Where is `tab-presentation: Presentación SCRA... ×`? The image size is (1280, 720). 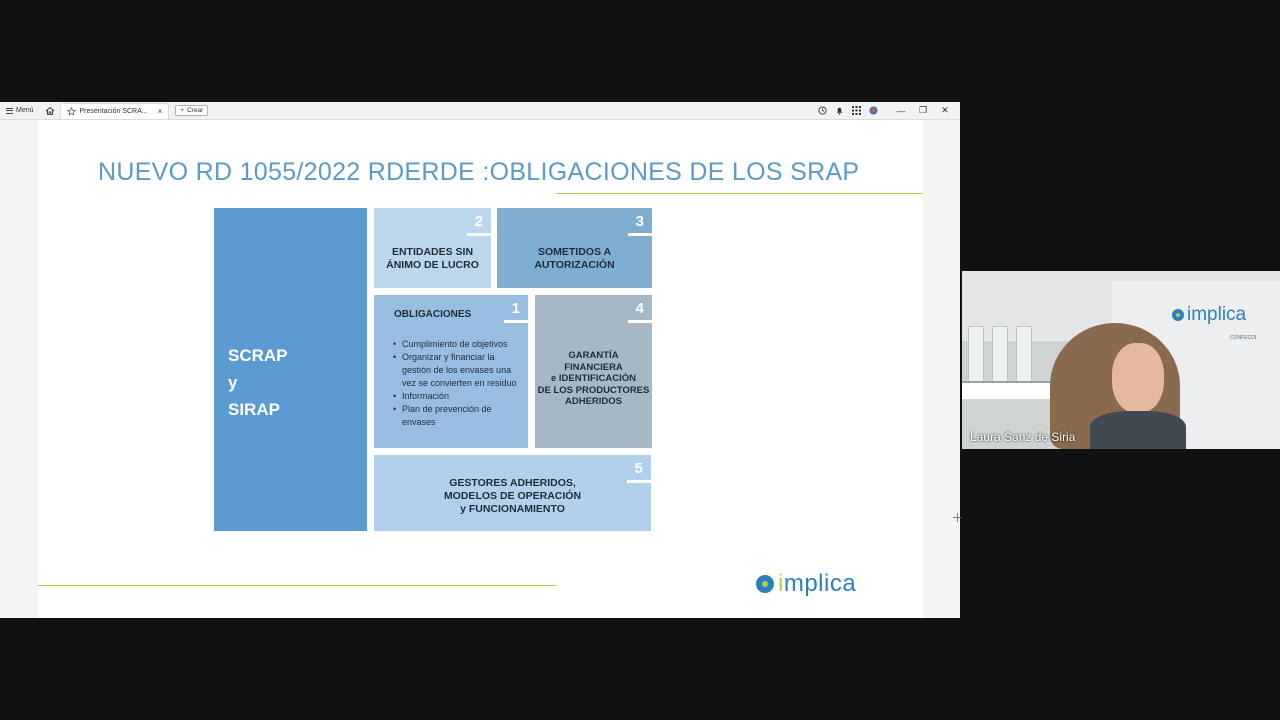 tab-presentation: Presentación SCRA... × is located at coordinates (114, 110).